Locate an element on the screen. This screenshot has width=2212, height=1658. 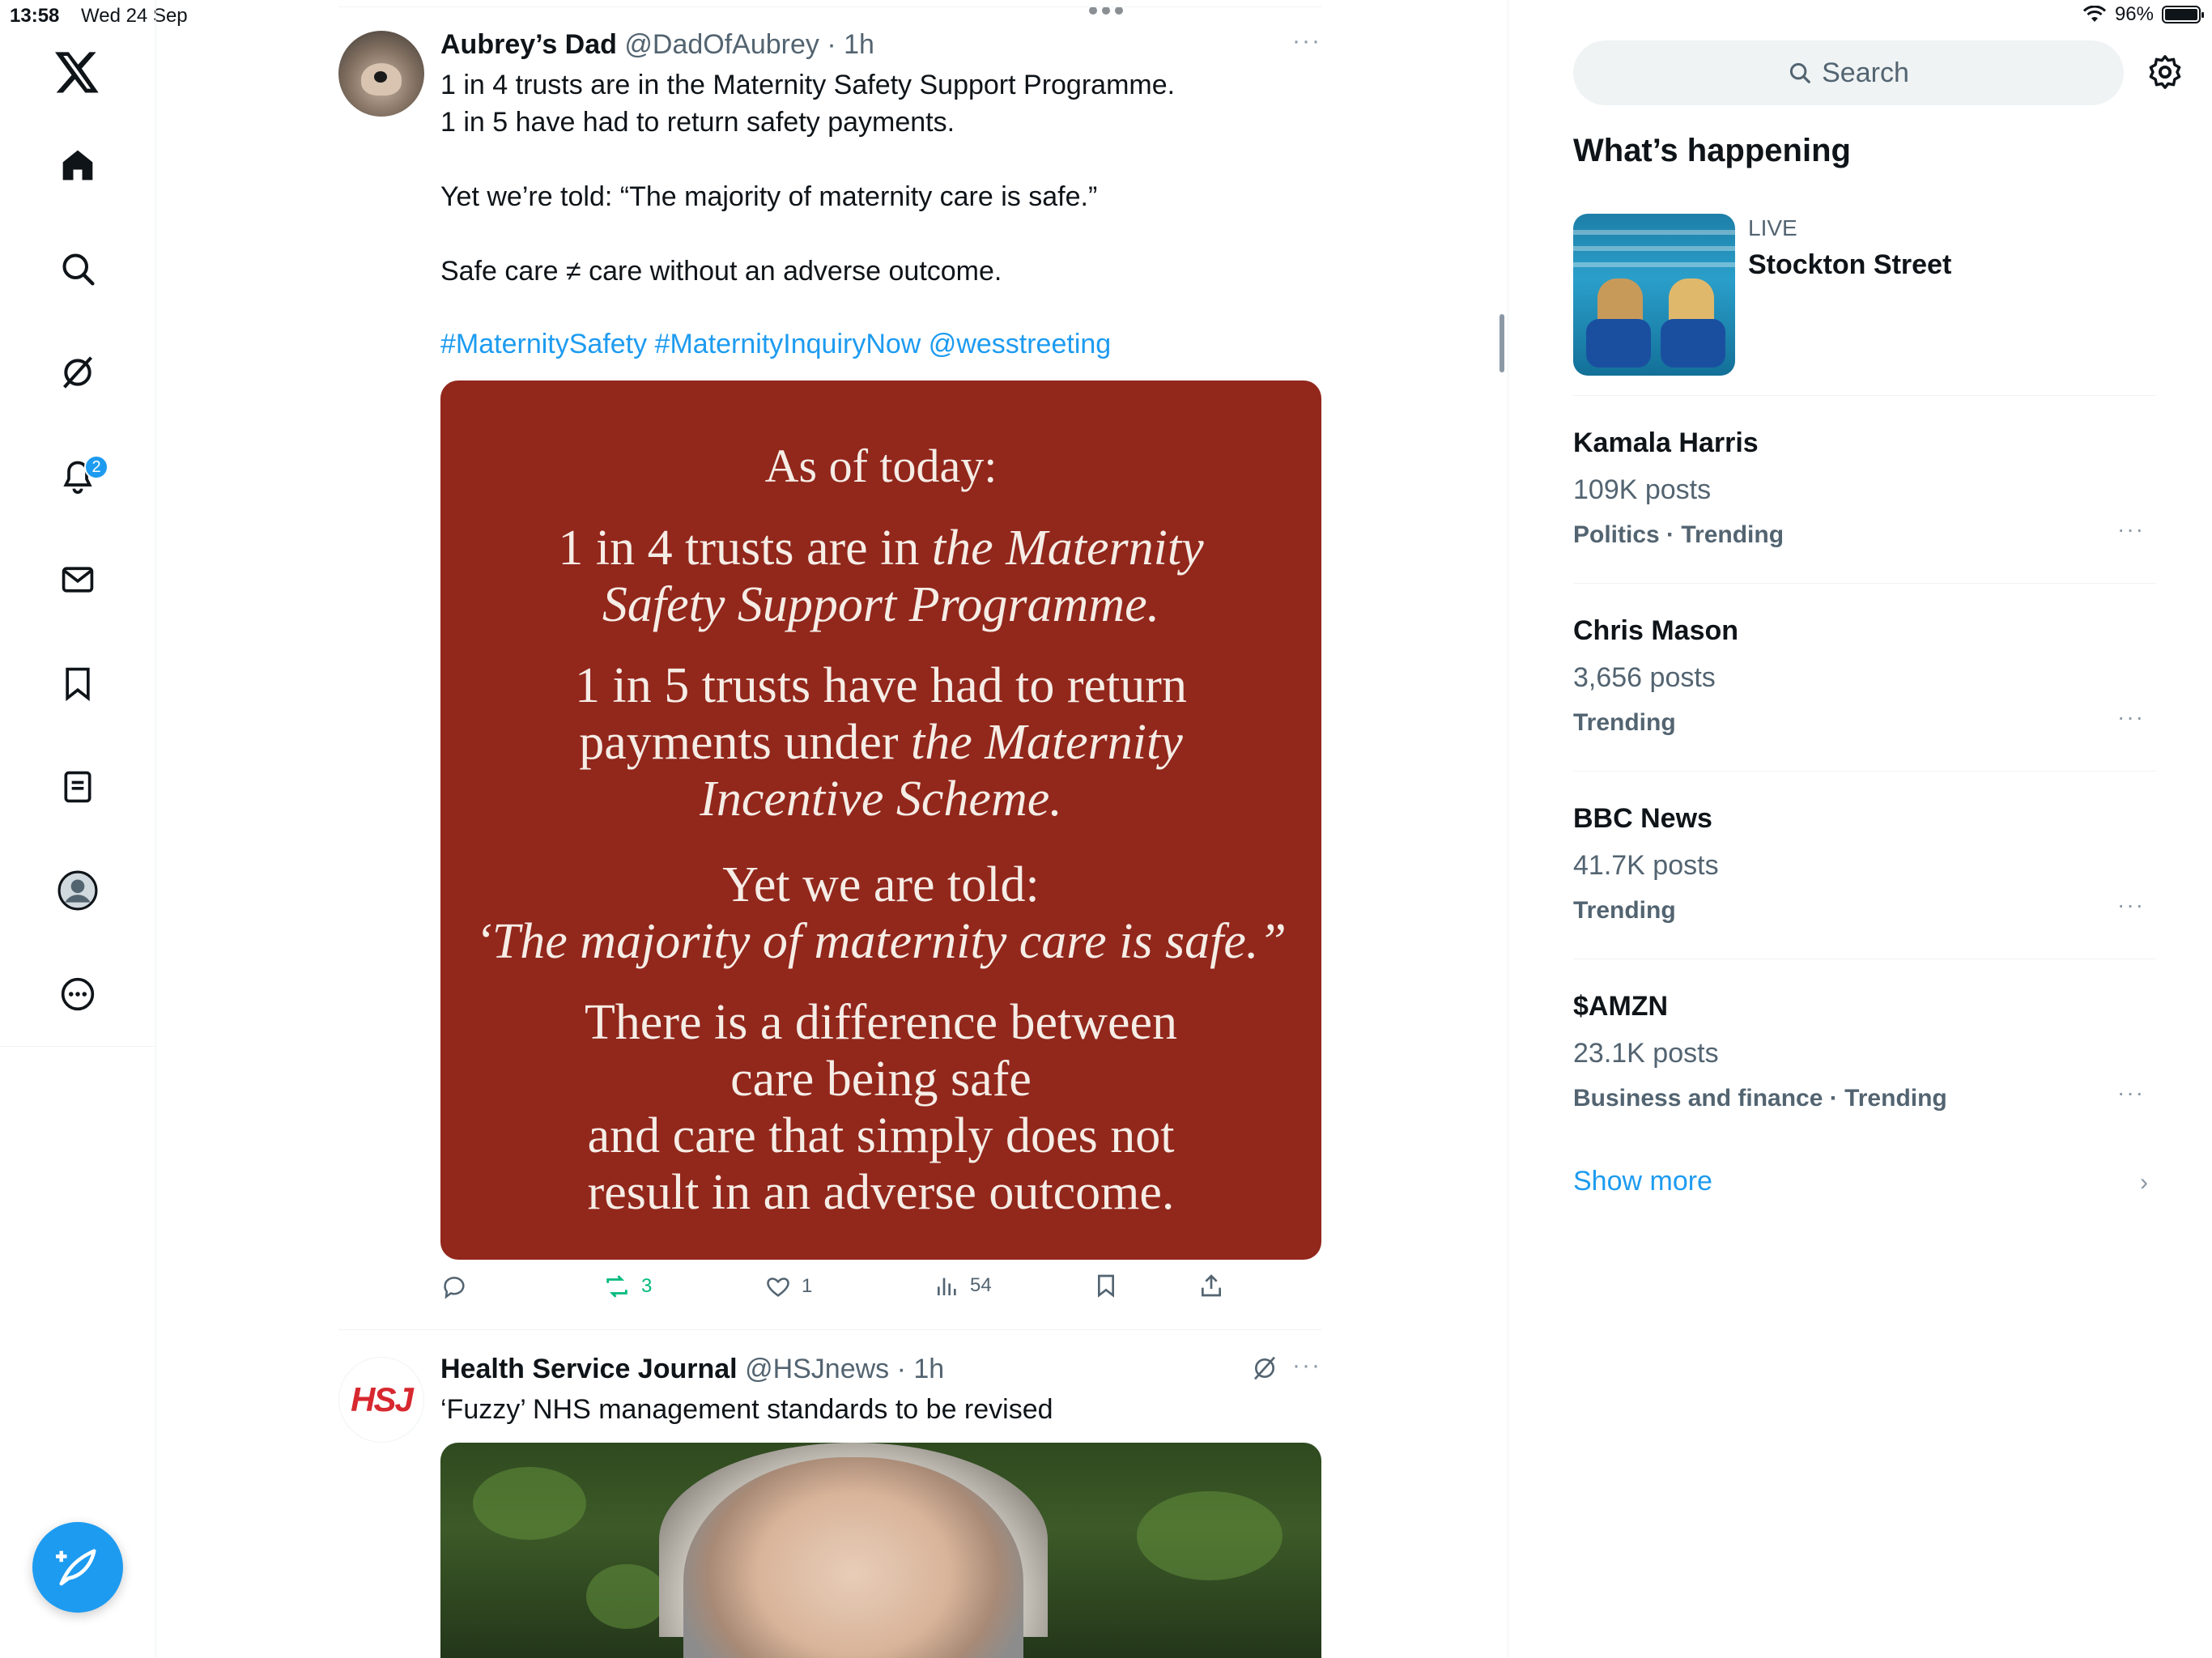
repost-icon is located at coordinates (616, 1286).